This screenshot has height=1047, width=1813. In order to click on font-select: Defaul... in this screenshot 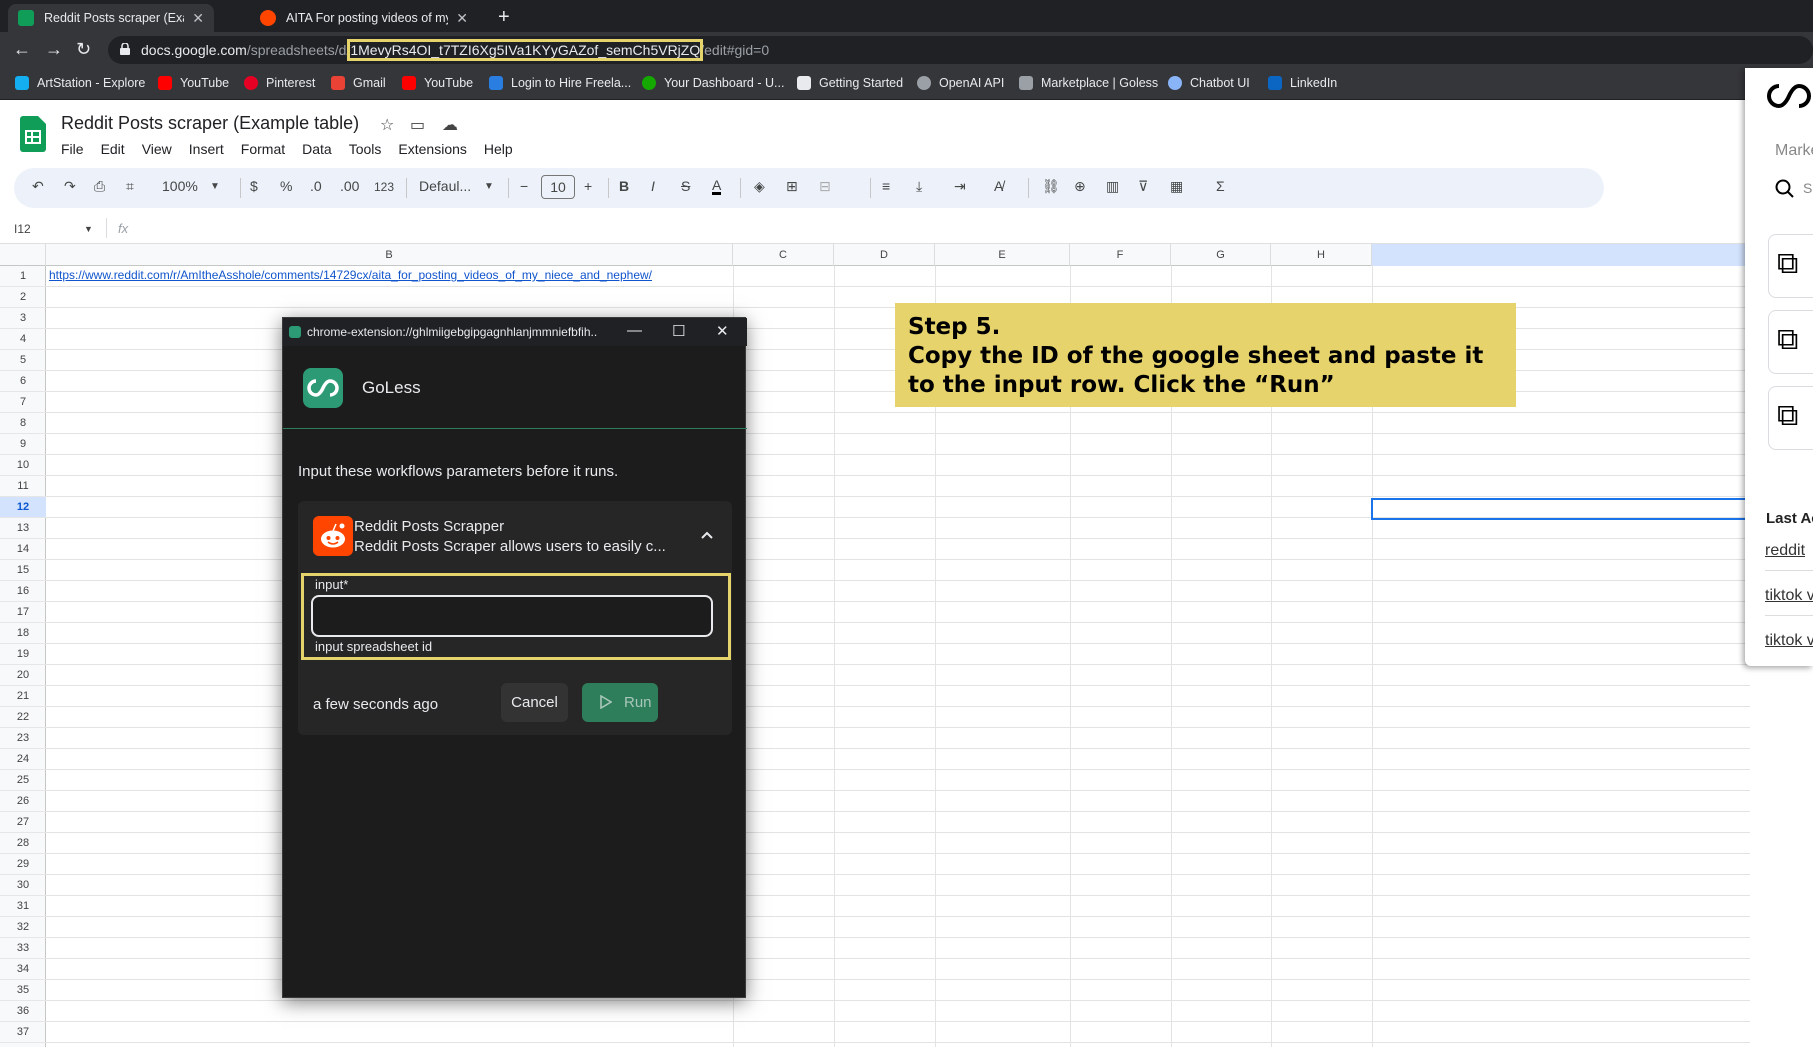, I will do `click(445, 186)`.